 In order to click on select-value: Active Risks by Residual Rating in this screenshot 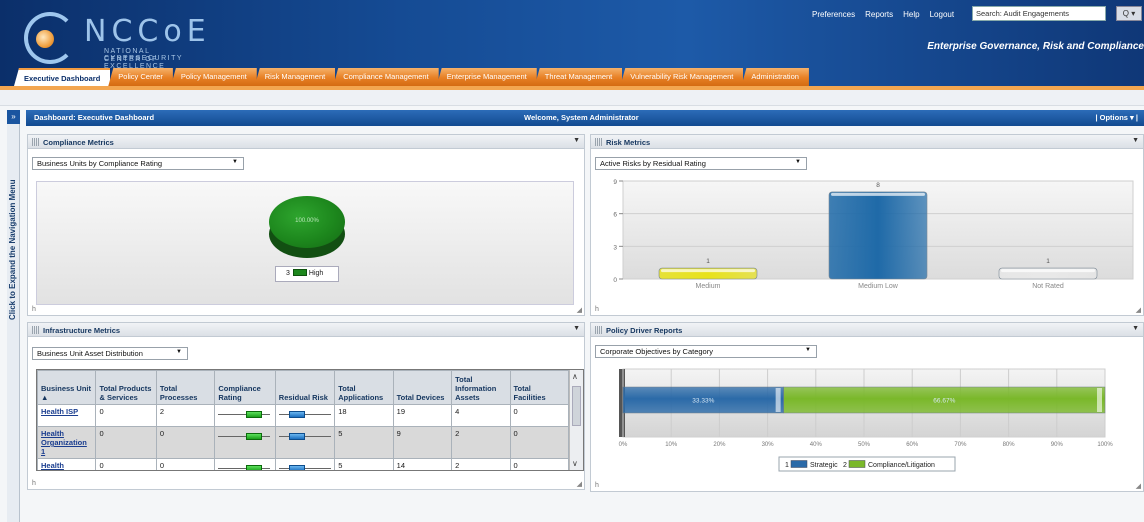, I will do `click(653, 163)`.